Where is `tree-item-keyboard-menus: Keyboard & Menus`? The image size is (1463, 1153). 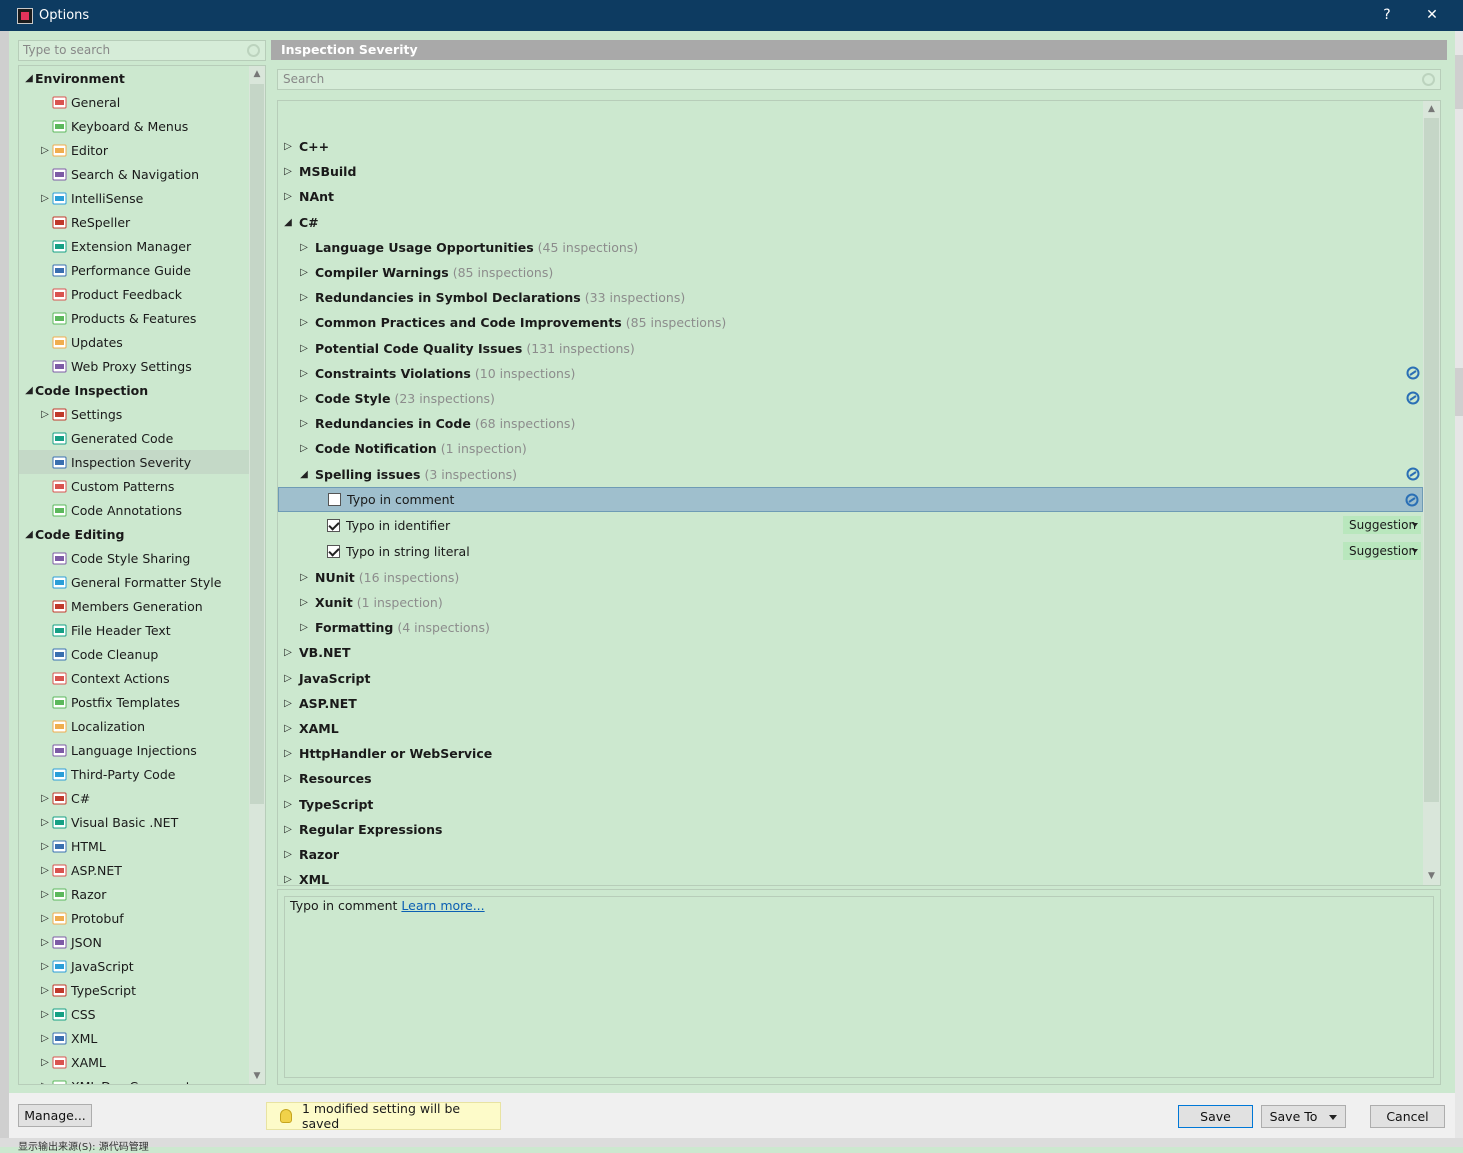
tree-item-keyboard-menus: Keyboard & Menus is located at coordinates (134, 126).